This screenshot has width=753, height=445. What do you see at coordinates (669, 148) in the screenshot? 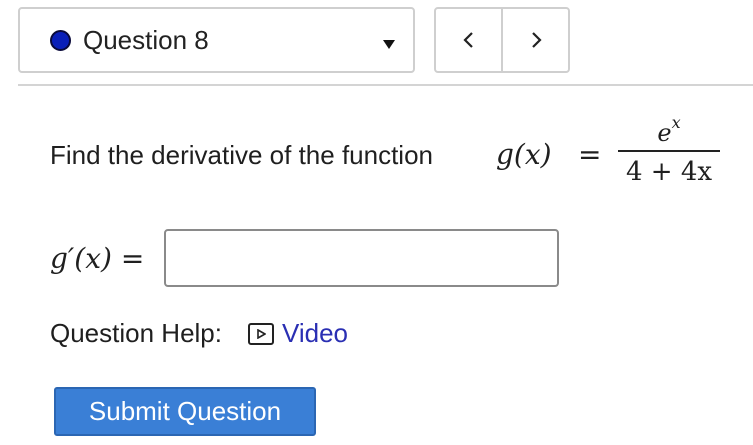
I see `function-fraction: ex 4 + 4x` at bounding box center [669, 148].